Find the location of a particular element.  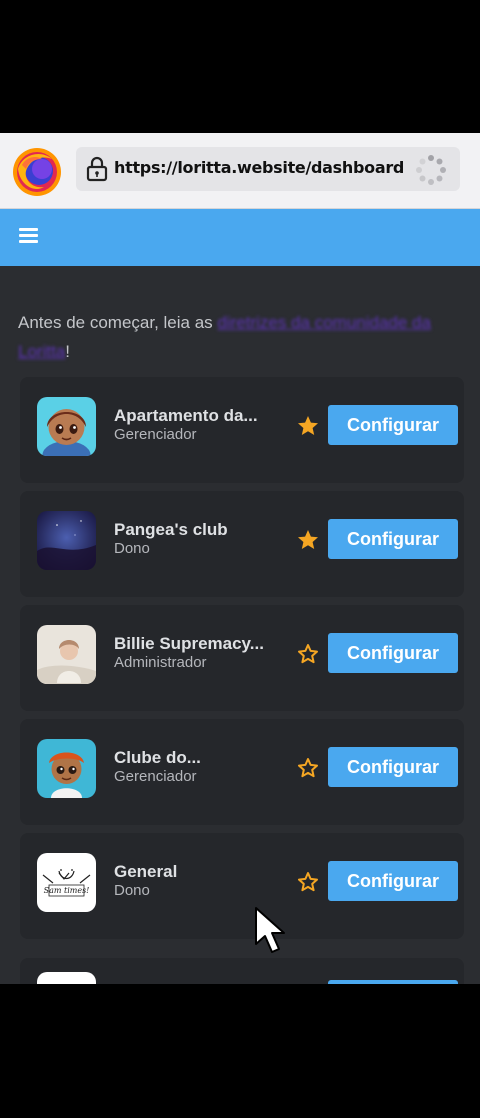

lock-icon is located at coordinates (97, 169).